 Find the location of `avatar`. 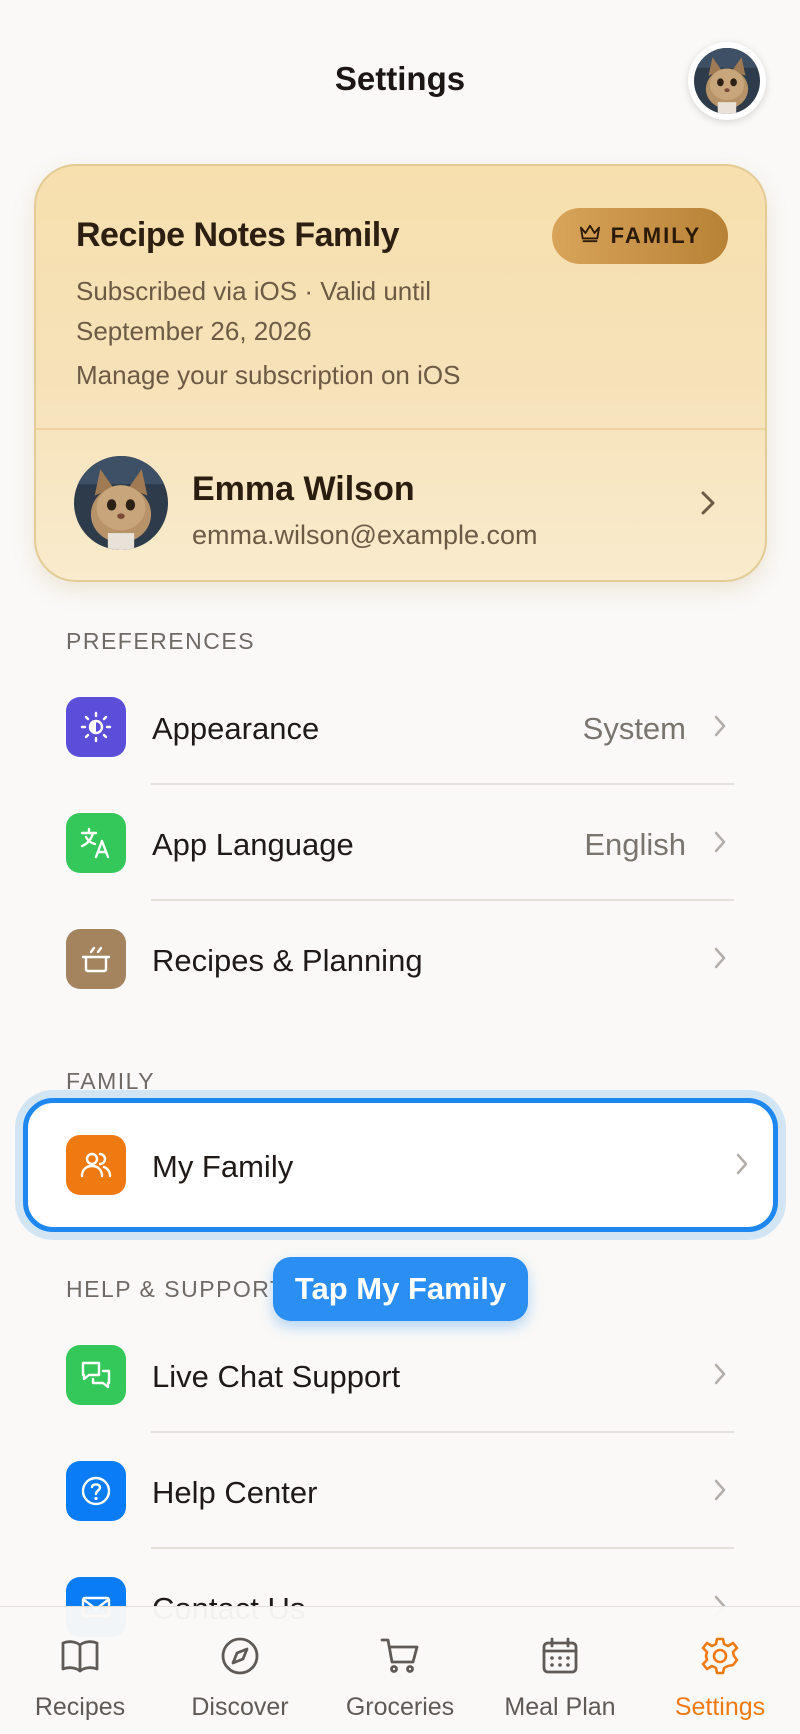

avatar is located at coordinates (727, 81).